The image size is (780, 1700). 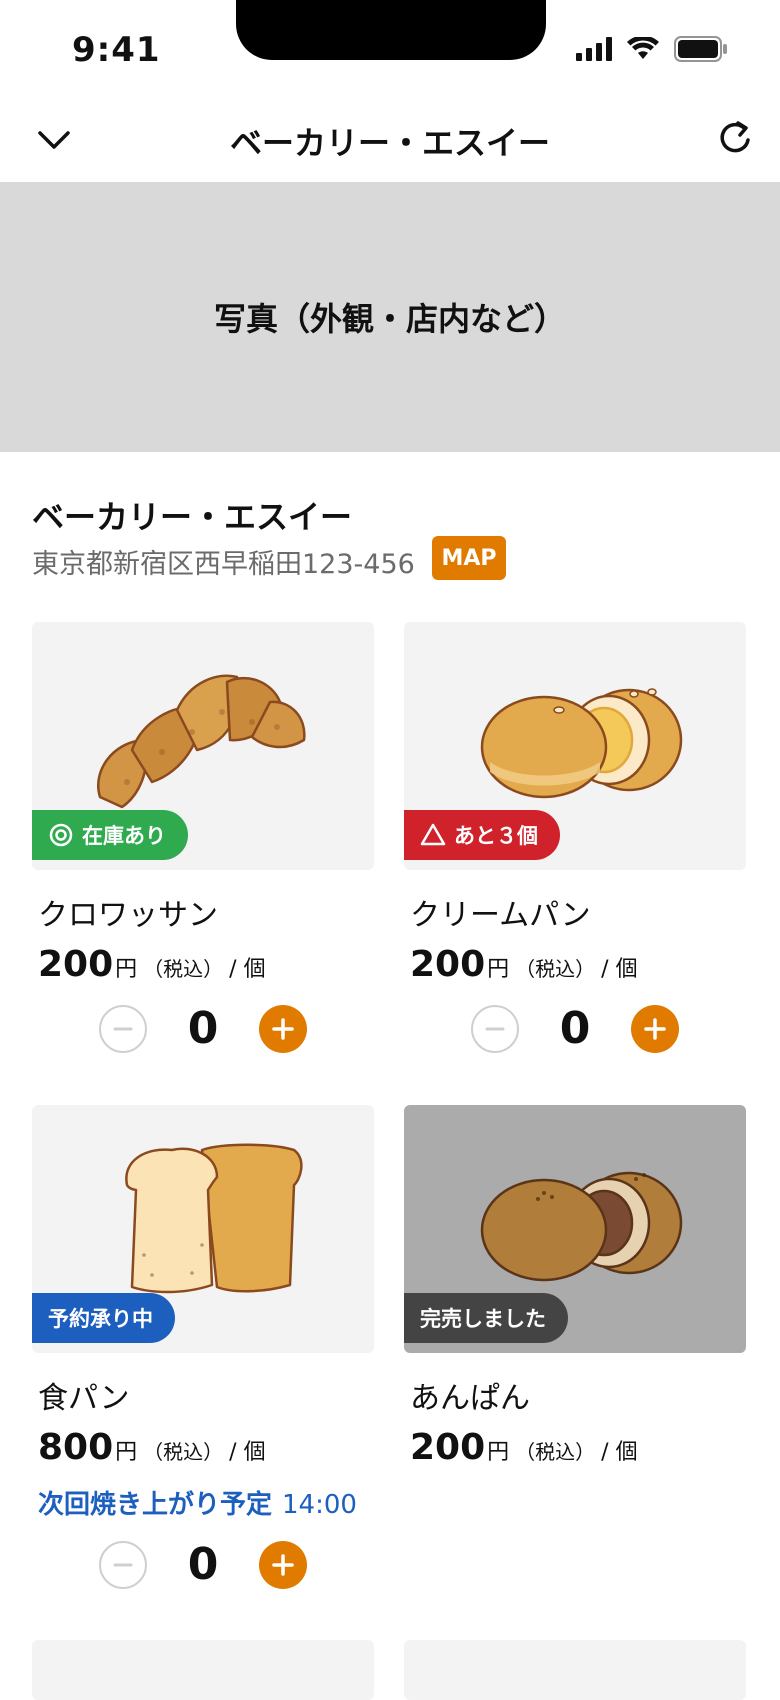 What do you see at coordinates (76, 1447) in the screenshot?
I see `product-price: 800` at bounding box center [76, 1447].